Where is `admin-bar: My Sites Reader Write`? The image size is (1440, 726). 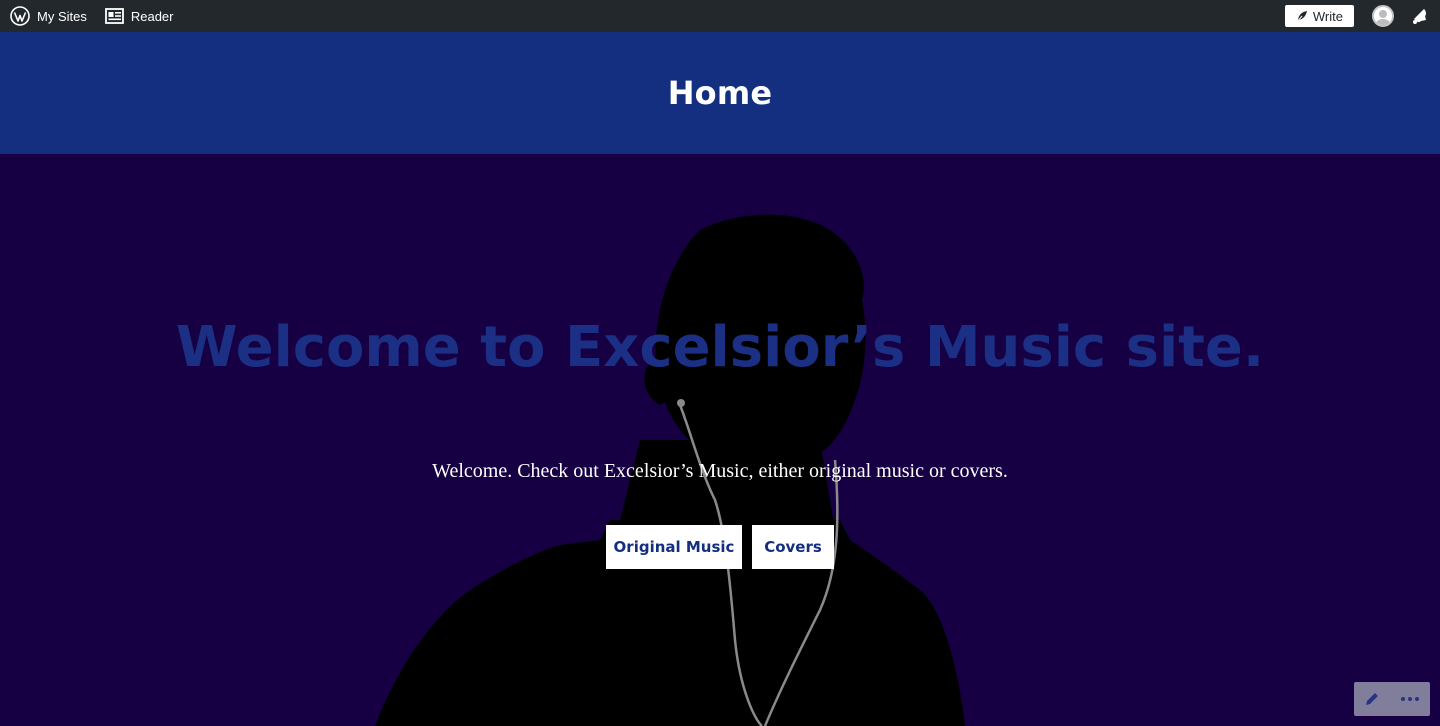
admin-bar: My Sites Reader Write is located at coordinates (720, 16).